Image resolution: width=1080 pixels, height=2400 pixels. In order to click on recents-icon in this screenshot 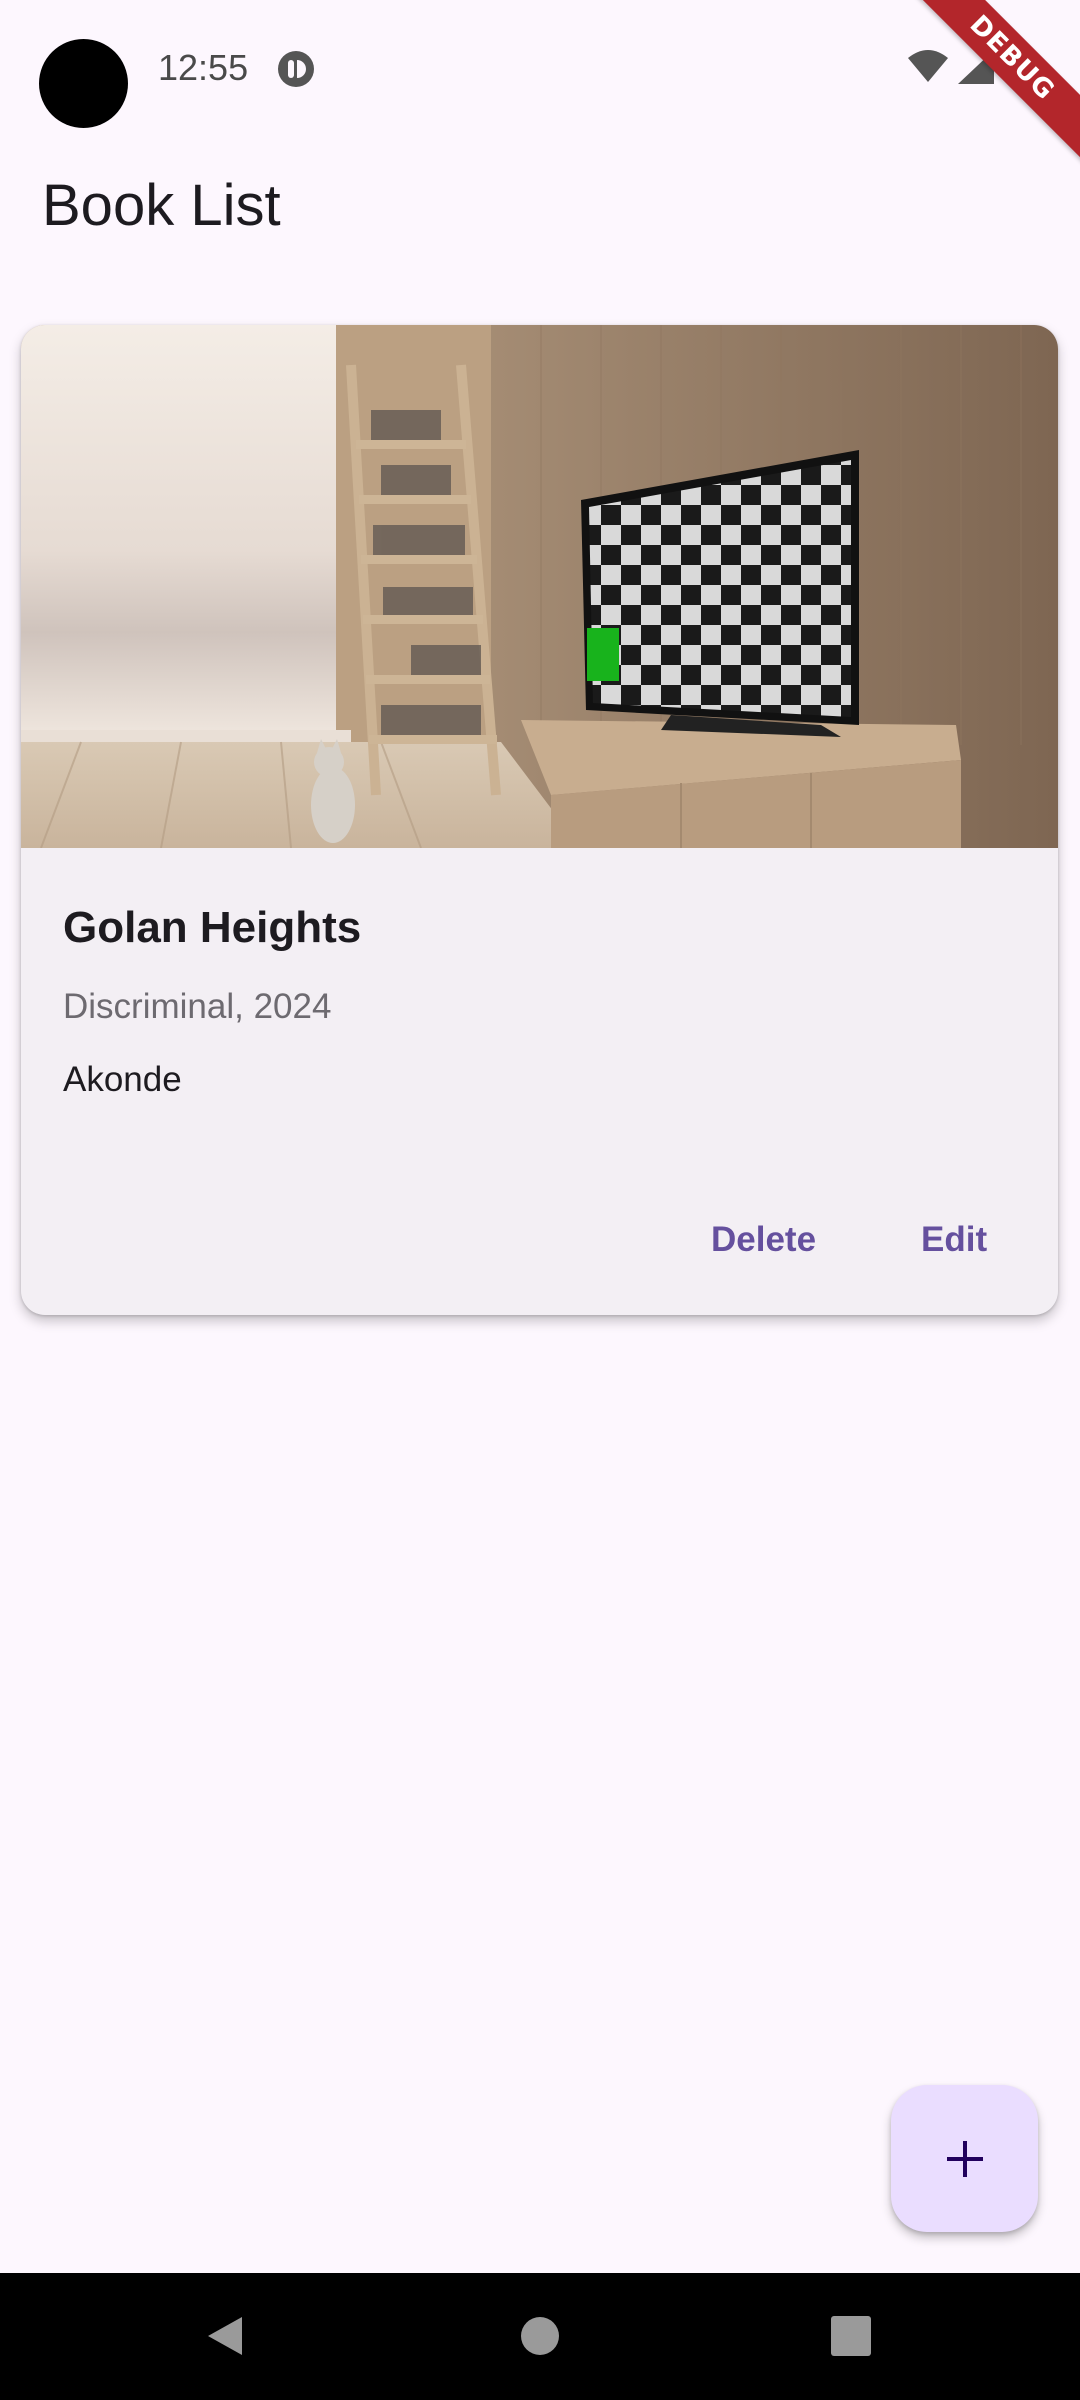, I will do `click(851, 2336)`.